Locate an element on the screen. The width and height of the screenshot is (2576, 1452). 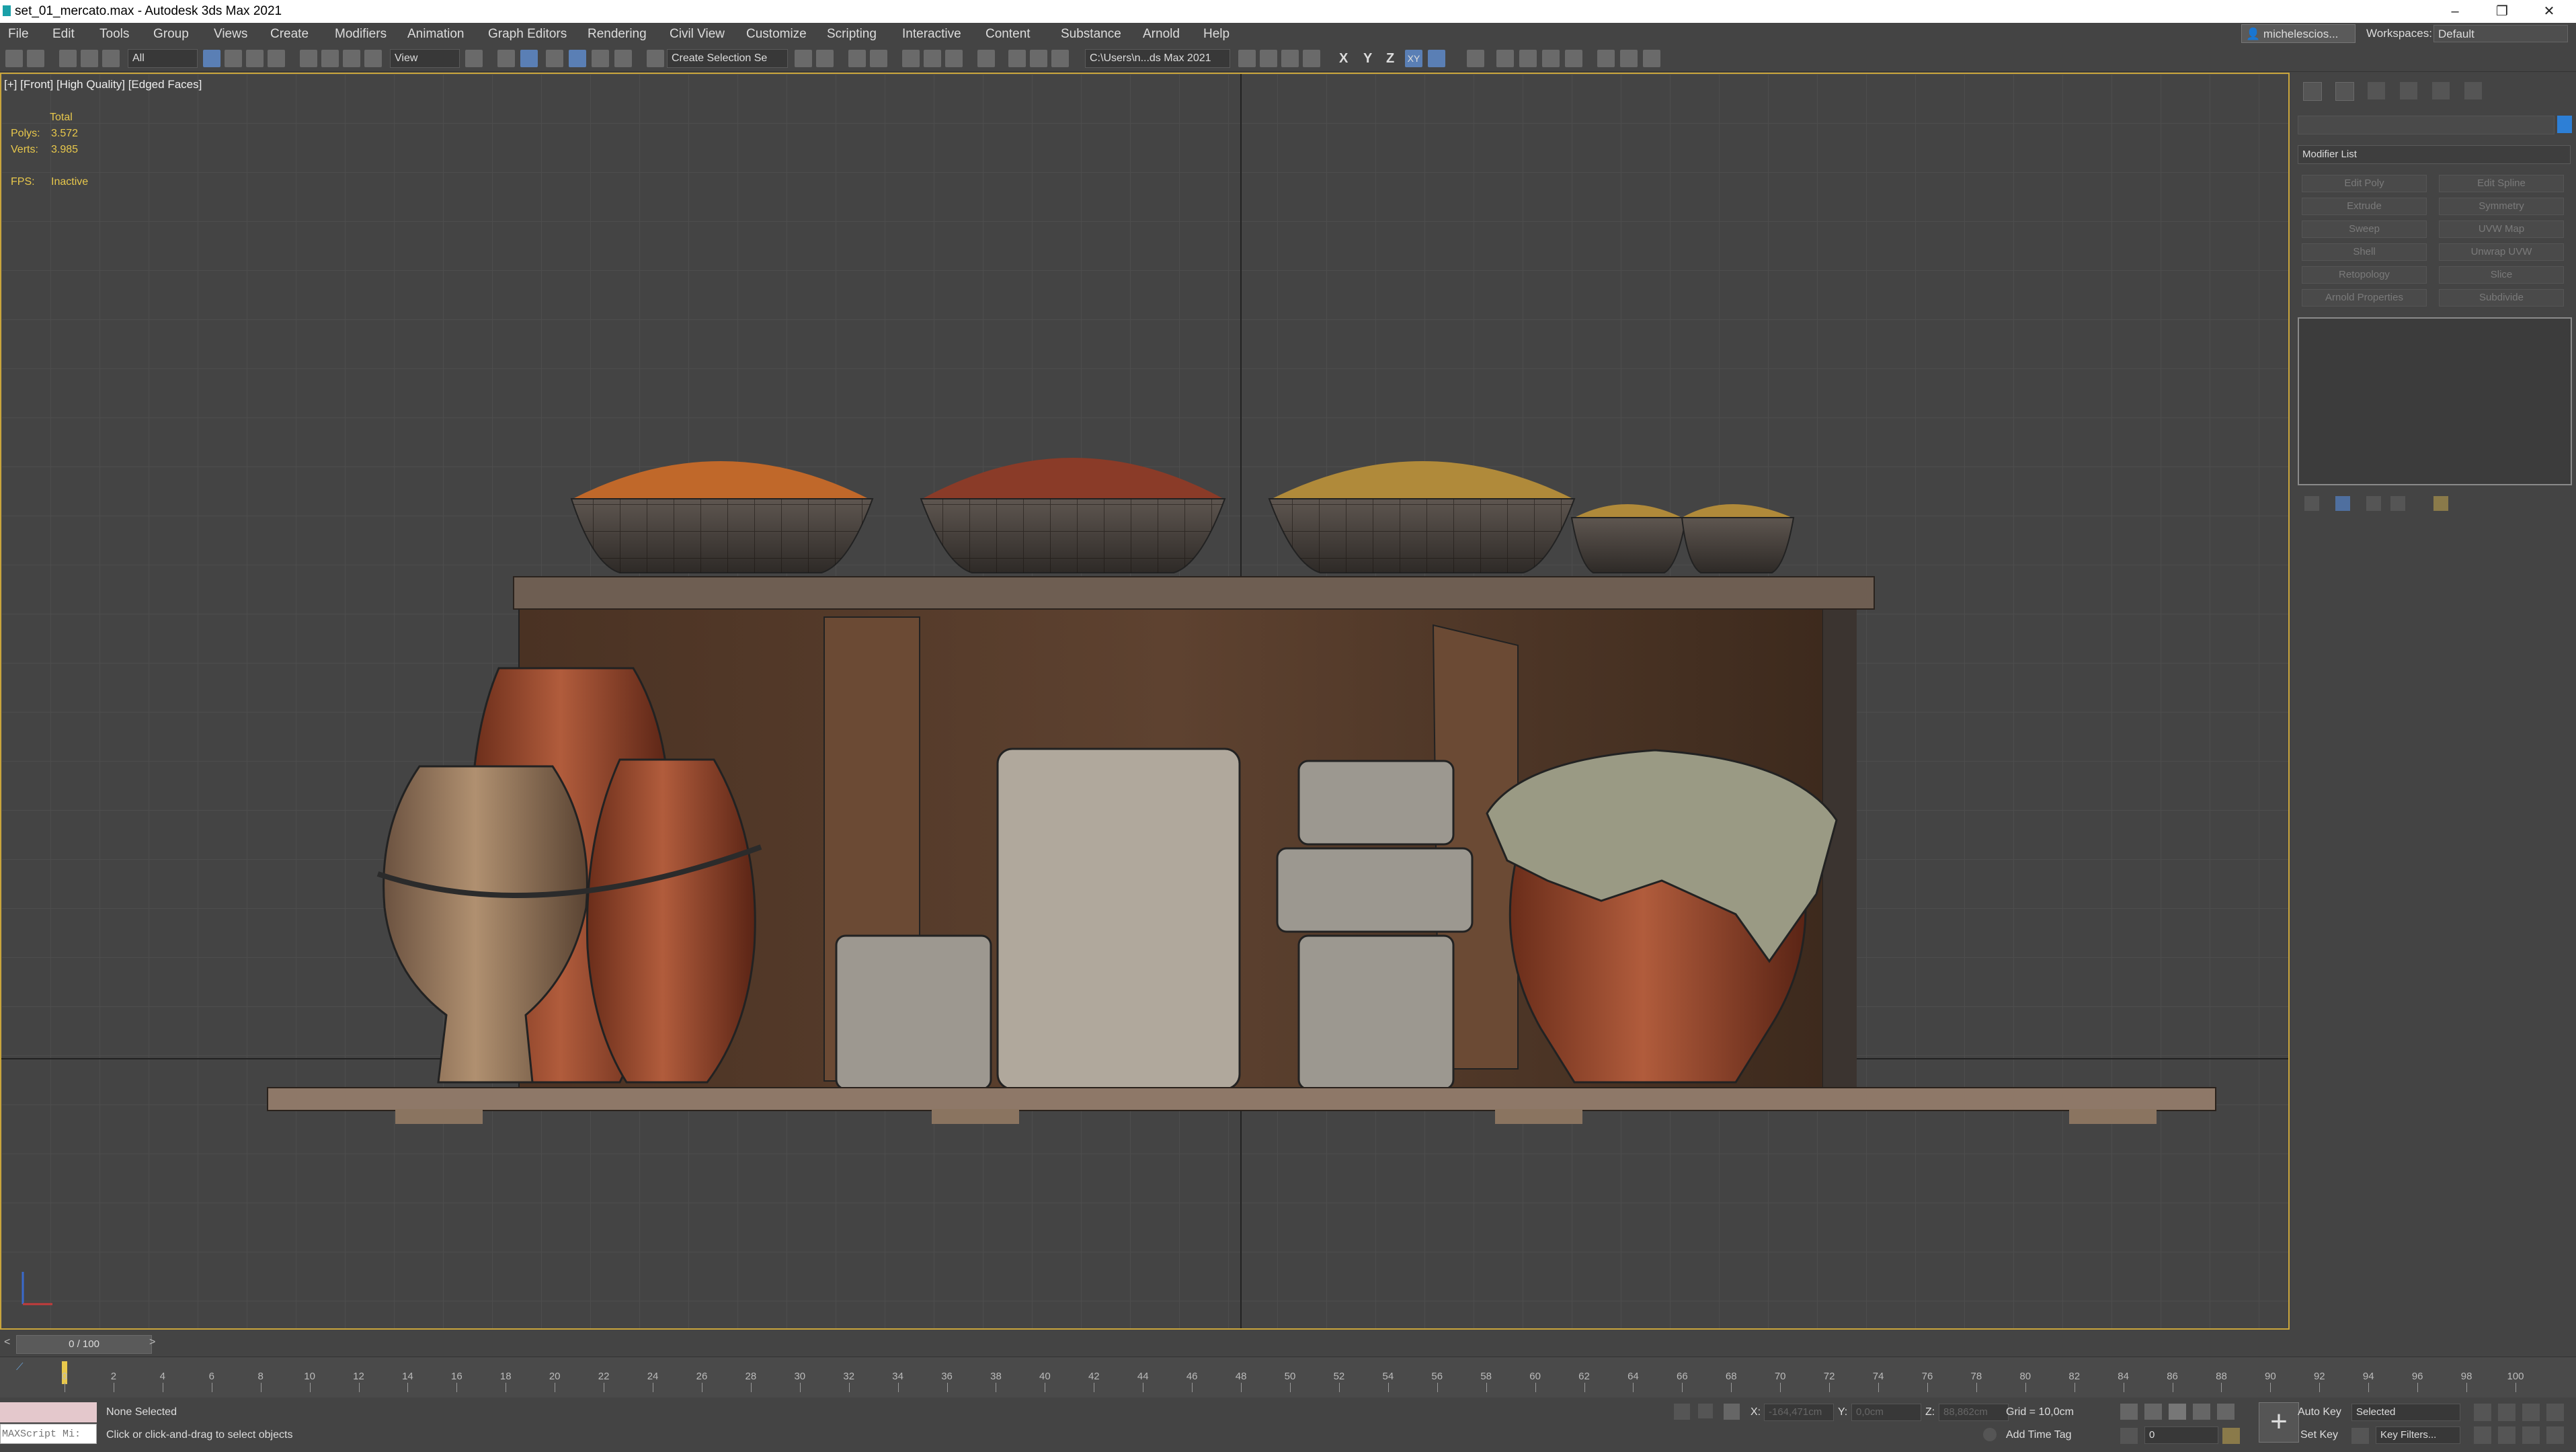
reference-coordinate-dropdown: View is located at coordinates (425, 58).